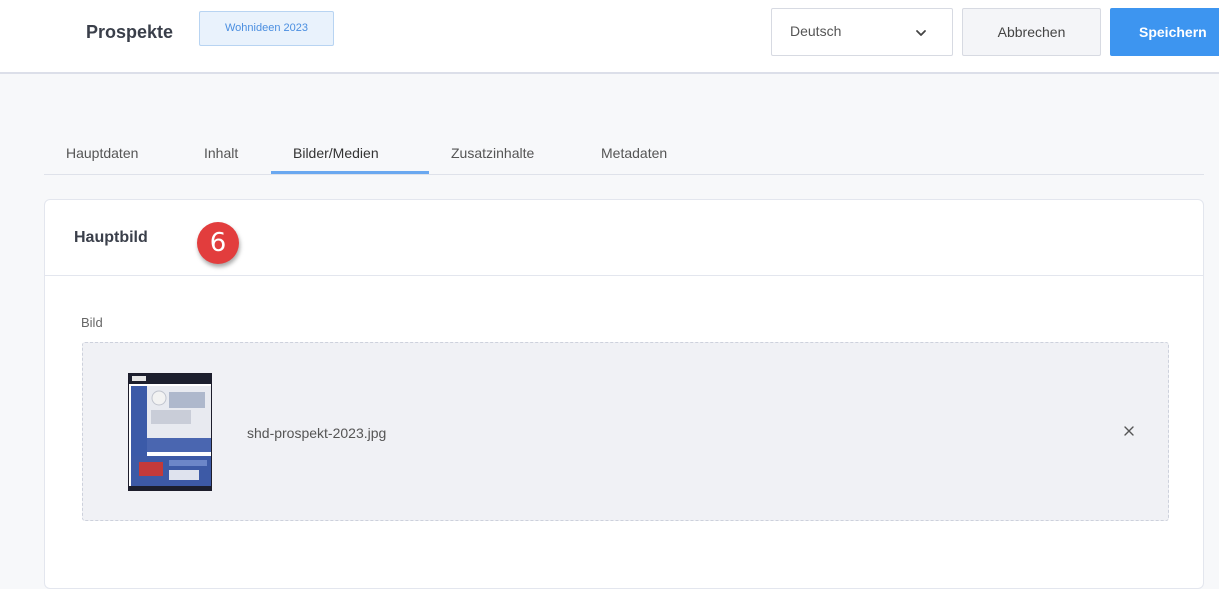  I want to click on tab-metadaten: Metadaten, so click(634, 153).